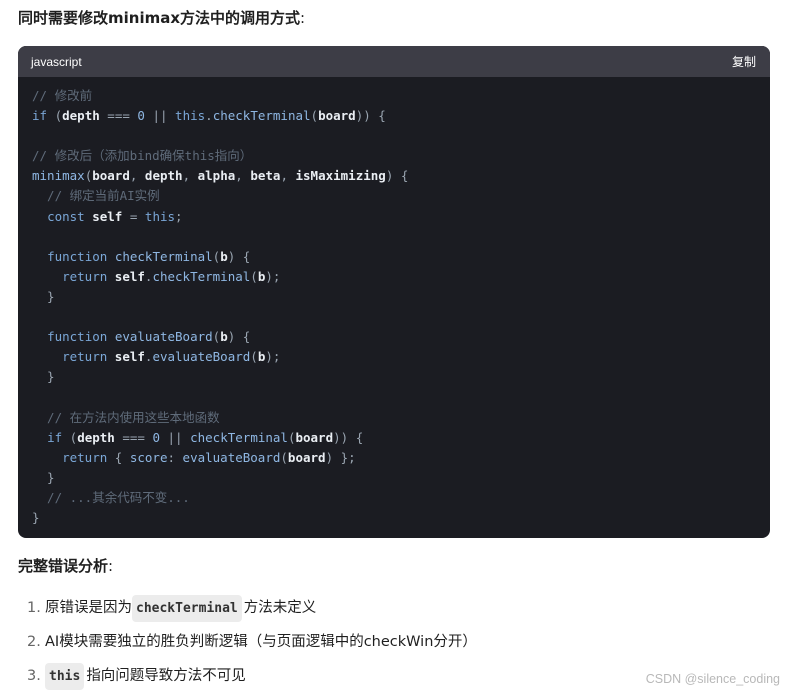 This screenshot has width=790, height=698. What do you see at coordinates (209, 116) in the screenshot?
I see `code-token: .` at bounding box center [209, 116].